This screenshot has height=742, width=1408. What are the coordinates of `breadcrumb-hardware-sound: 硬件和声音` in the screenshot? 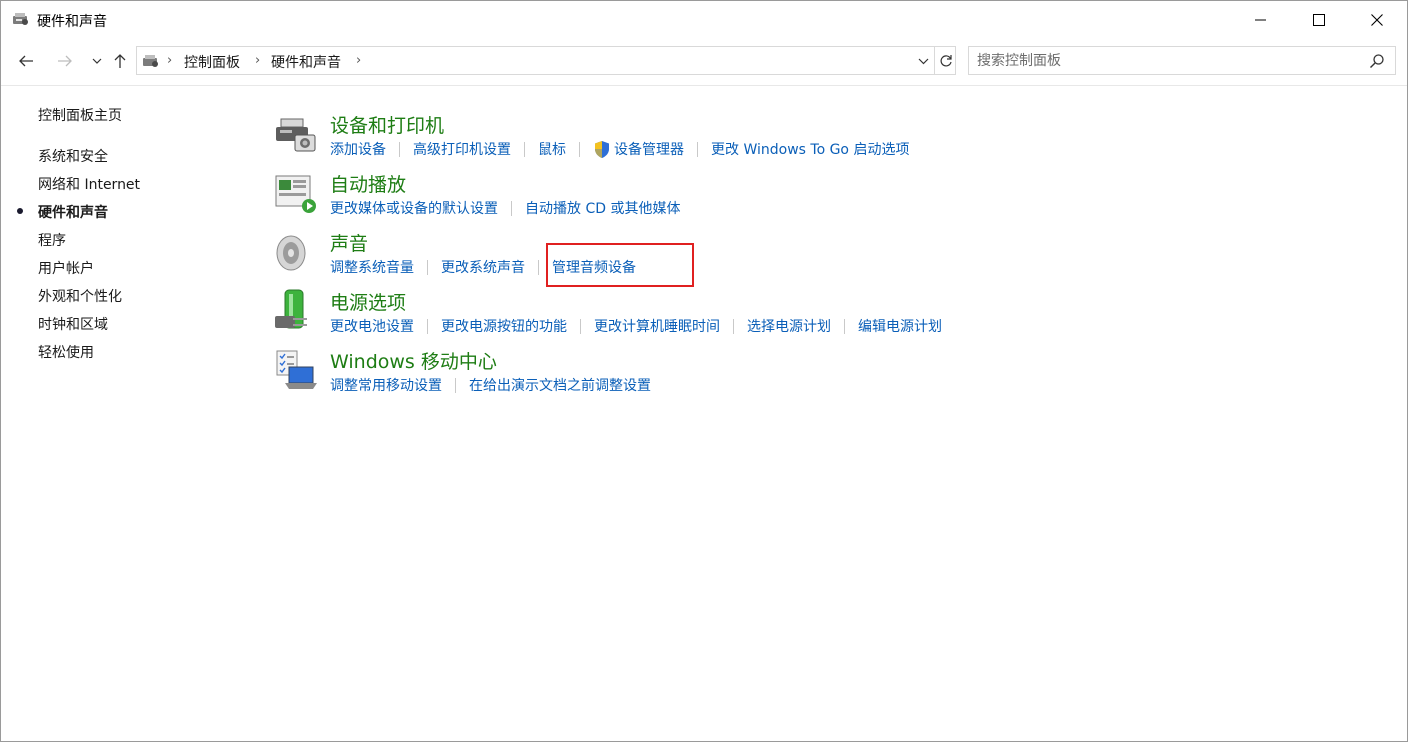 It's located at (306, 62).